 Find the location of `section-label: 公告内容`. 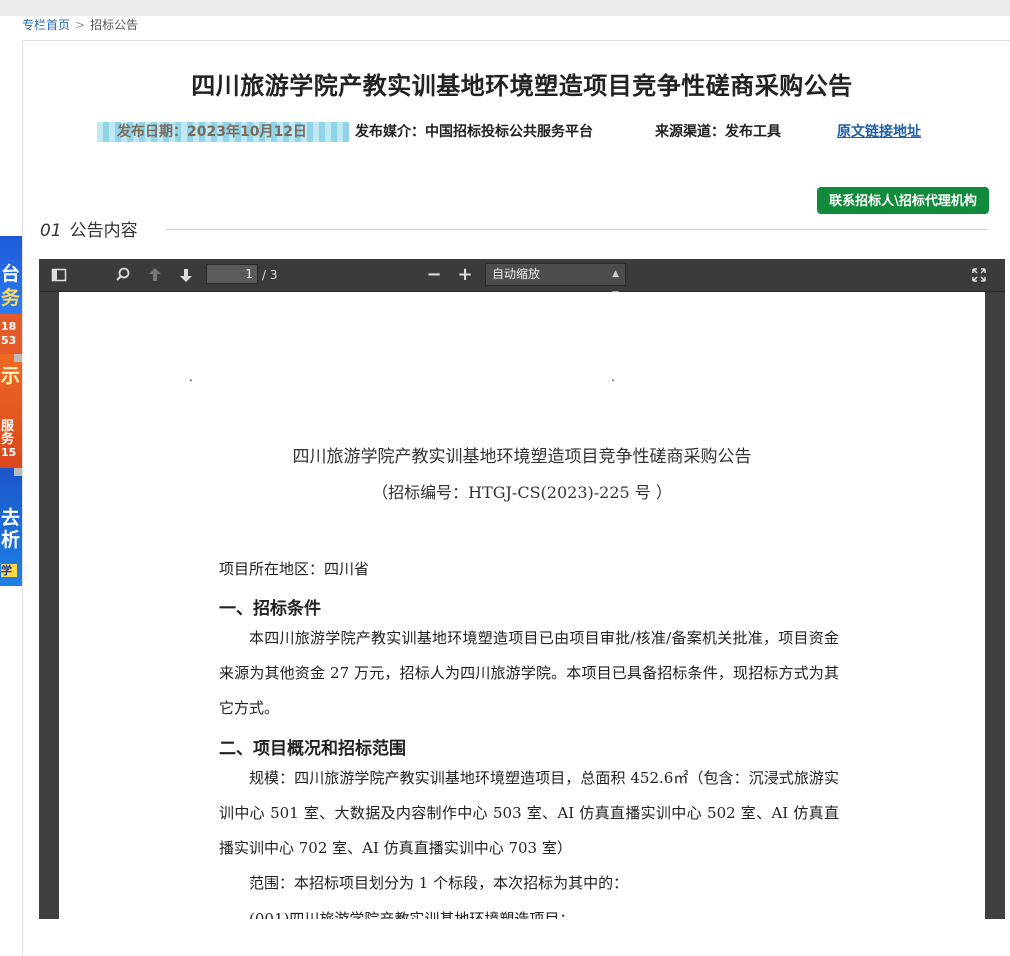

section-label: 公告内容 is located at coordinates (103, 231).